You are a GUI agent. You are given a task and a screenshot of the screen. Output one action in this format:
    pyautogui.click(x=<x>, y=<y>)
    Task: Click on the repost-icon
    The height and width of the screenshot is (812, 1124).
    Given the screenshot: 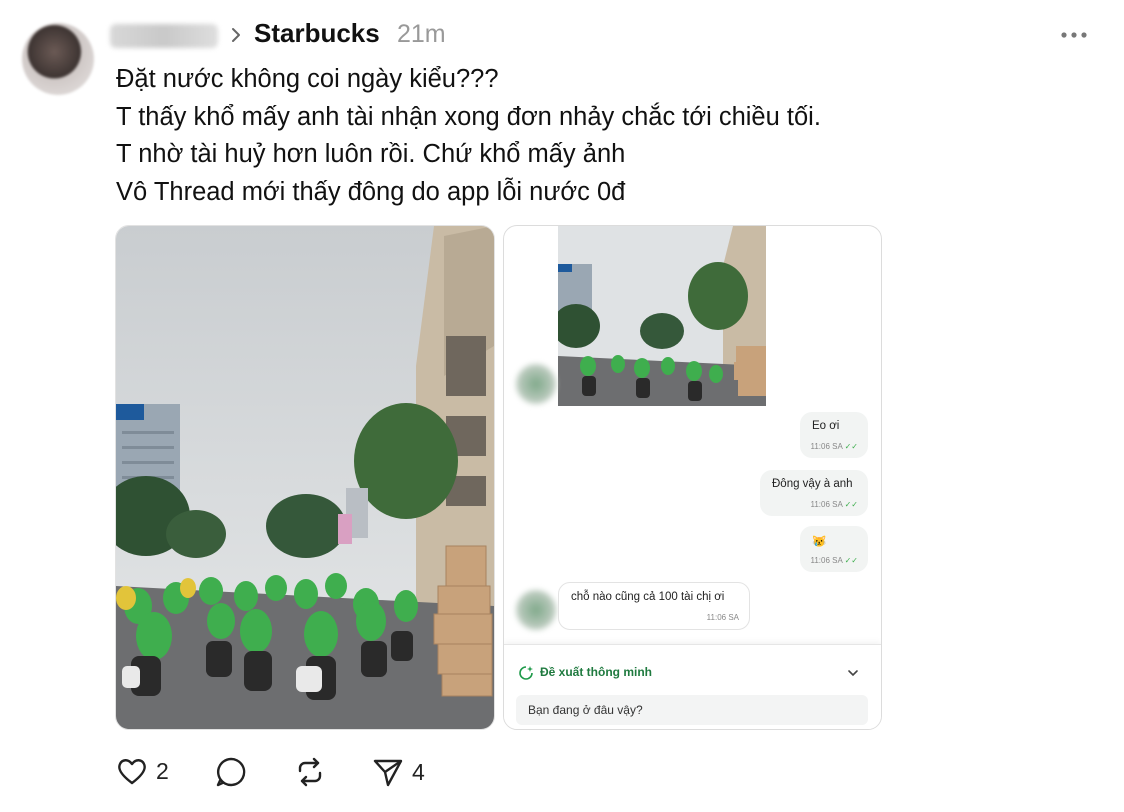 What is the action you would take?
    pyautogui.click(x=310, y=772)
    